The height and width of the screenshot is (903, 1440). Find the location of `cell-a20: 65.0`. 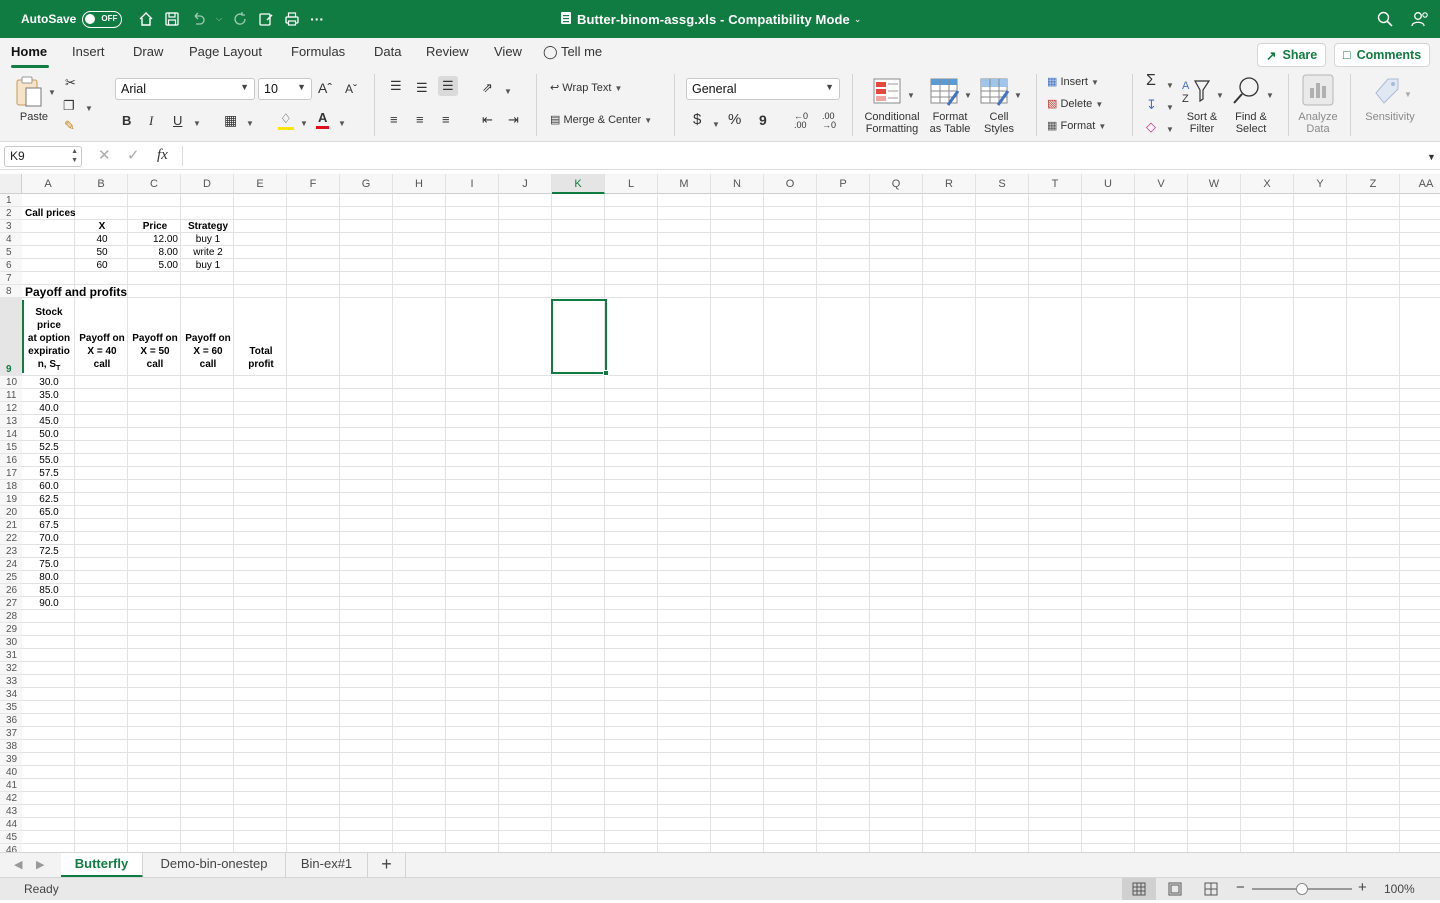

cell-a20: 65.0 is located at coordinates (49, 512).